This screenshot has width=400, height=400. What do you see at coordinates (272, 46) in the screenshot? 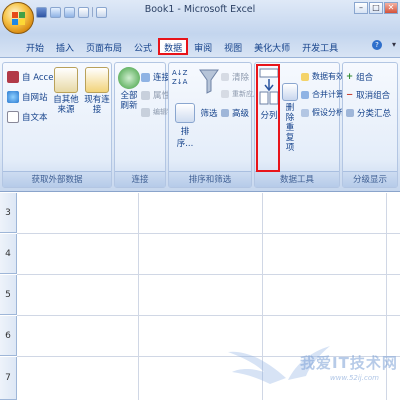
I see `tab-beautify: 美化大师` at bounding box center [272, 46].